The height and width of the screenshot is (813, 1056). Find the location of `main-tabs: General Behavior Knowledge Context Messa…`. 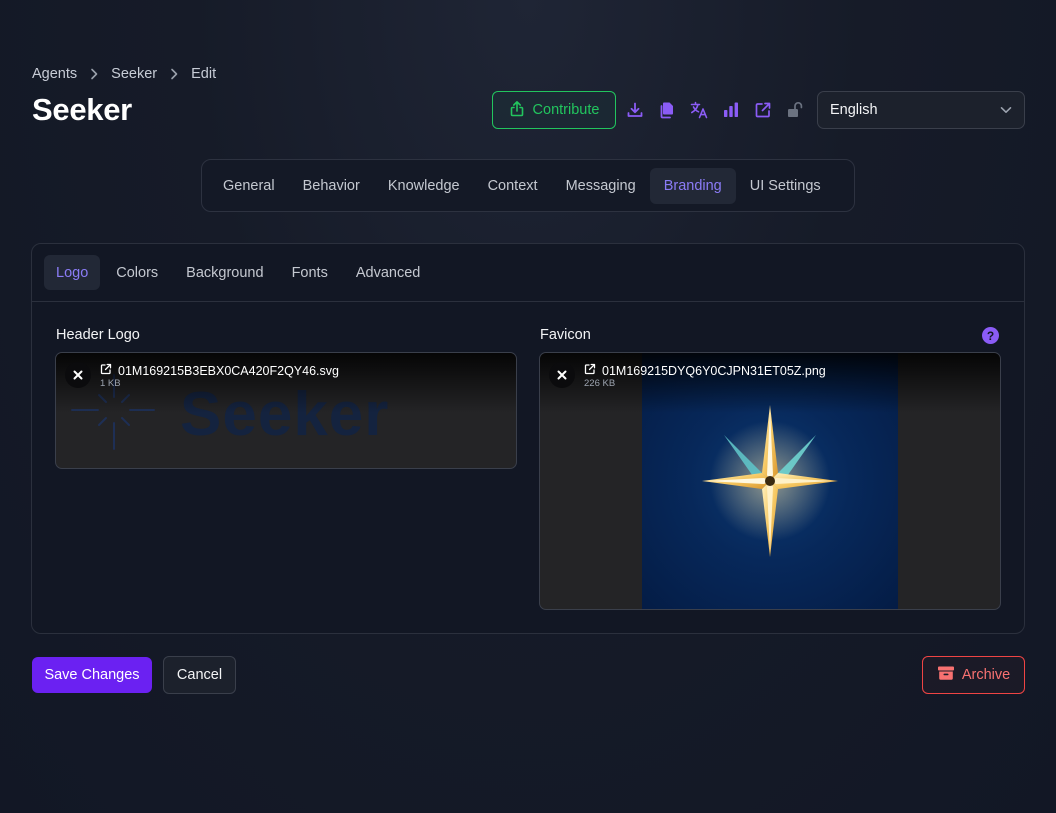

main-tabs: General Behavior Knowledge Context Messa… is located at coordinates (528, 185).